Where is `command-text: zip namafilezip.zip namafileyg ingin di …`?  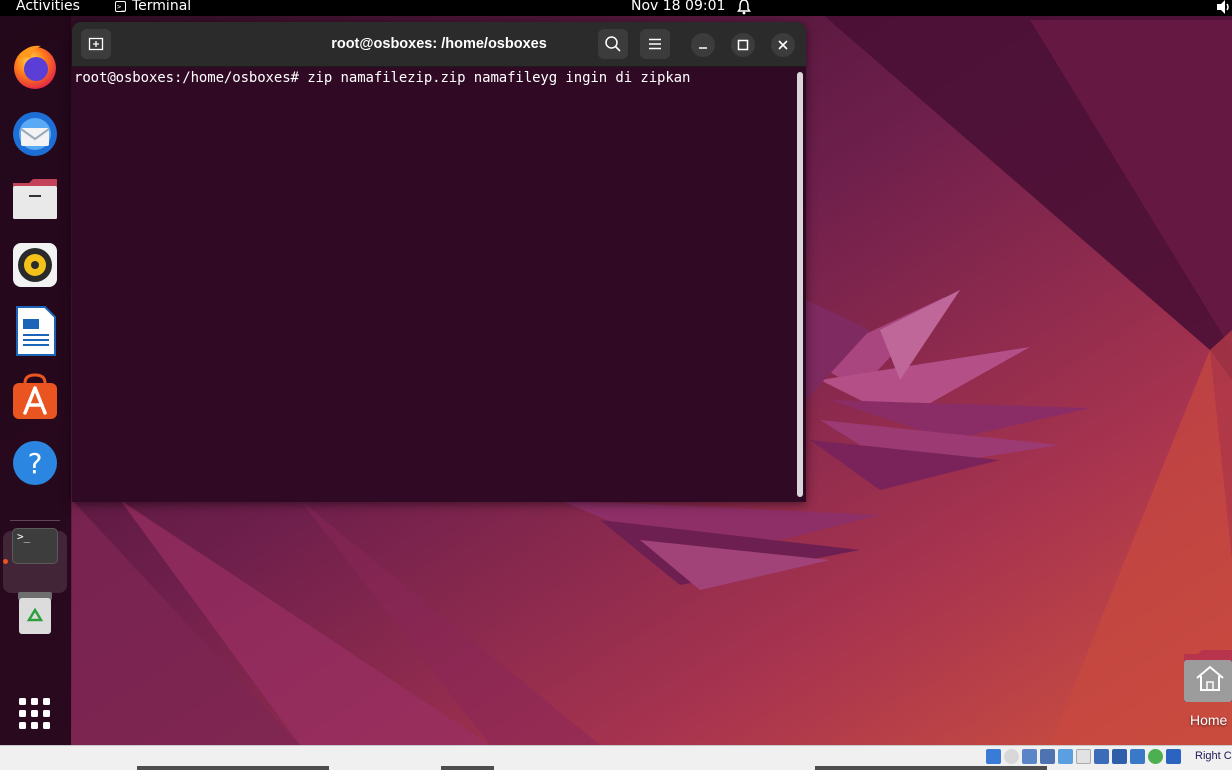
command-text: zip namafilezip.zip namafileyg ingin di … is located at coordinates (499, 78).